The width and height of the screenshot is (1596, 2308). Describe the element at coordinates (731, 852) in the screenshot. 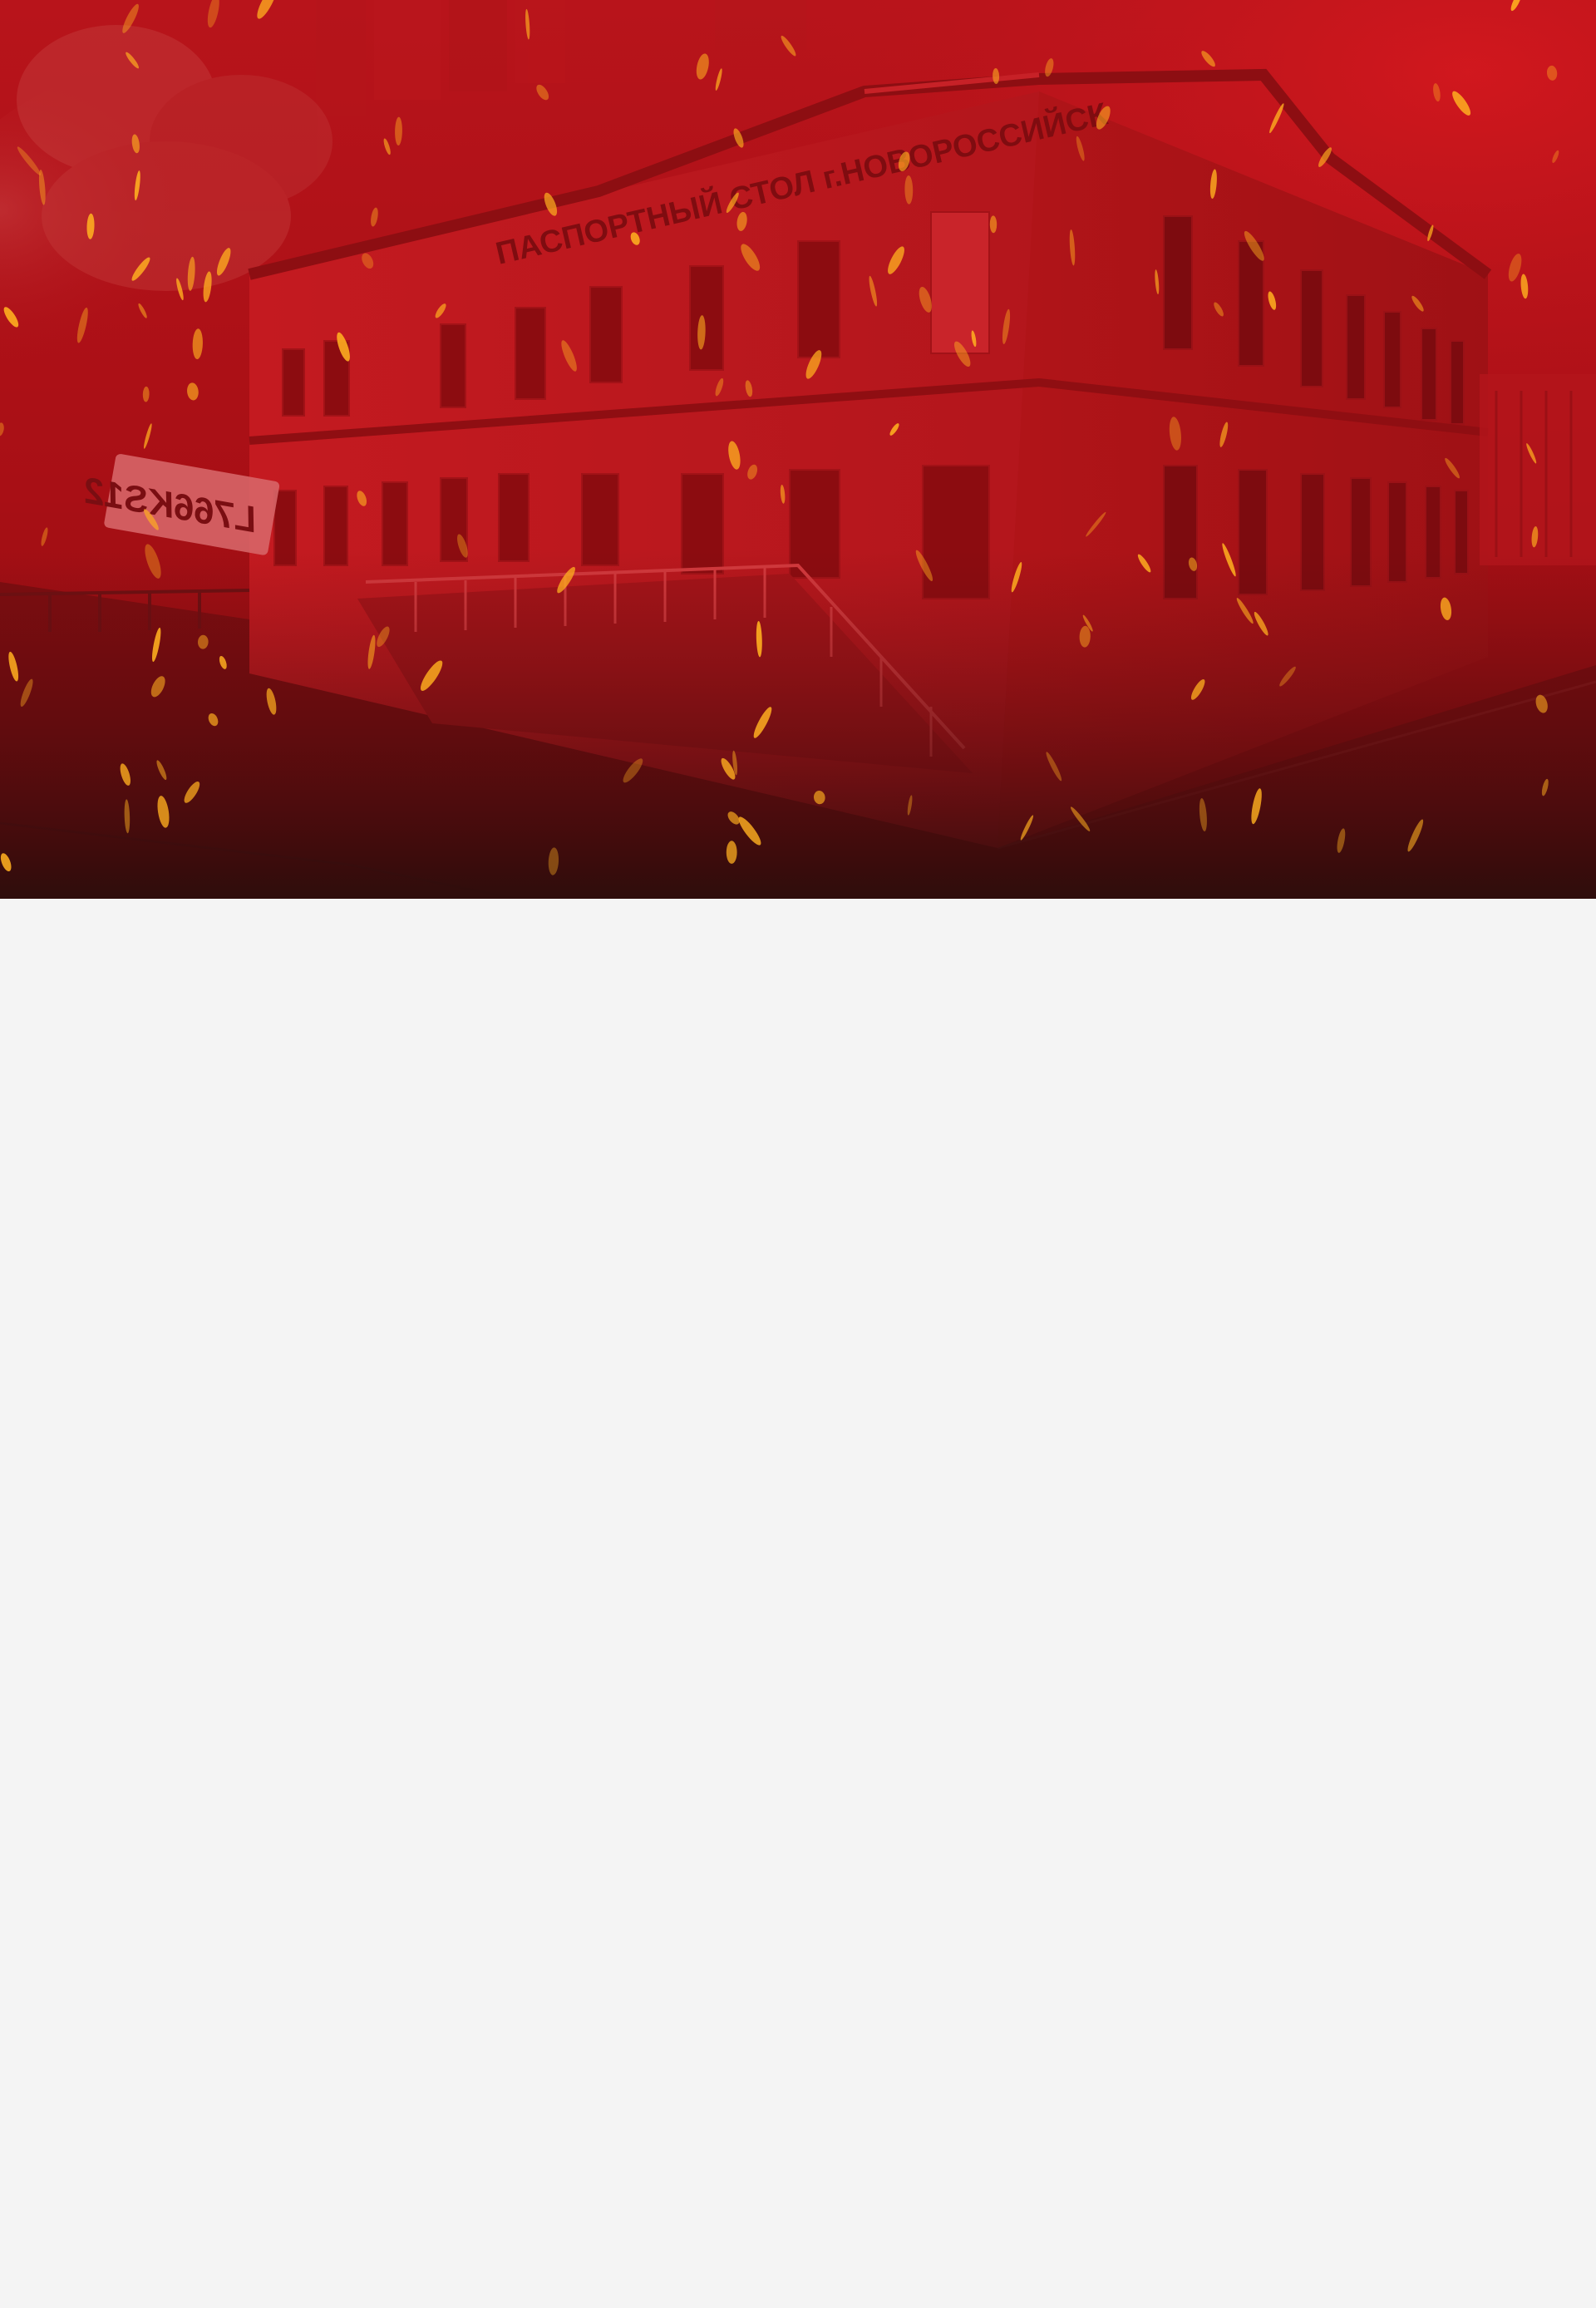

I see `ember-spark` at that location.